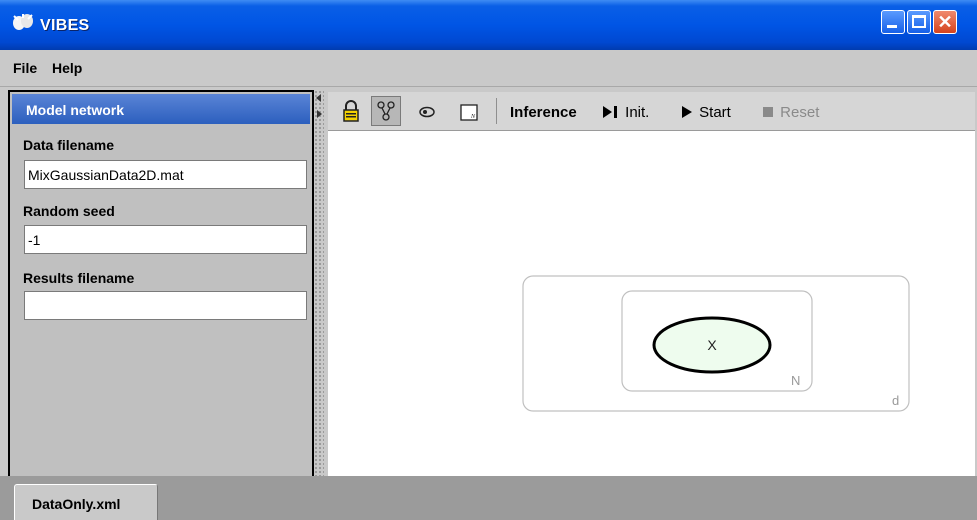  I want to click on start-label: Start, so click(715, 112).